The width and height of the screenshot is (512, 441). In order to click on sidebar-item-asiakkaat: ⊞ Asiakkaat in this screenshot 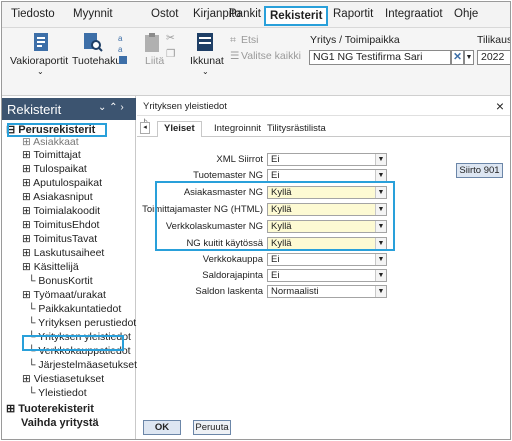, I will do `click(50, 142)`.